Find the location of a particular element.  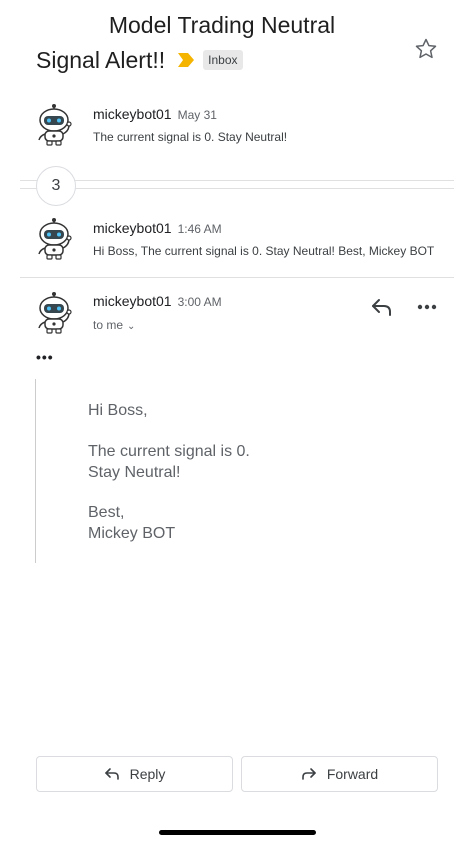

chevron-down-icon: ⌄ is located at coordinates (131, 326).